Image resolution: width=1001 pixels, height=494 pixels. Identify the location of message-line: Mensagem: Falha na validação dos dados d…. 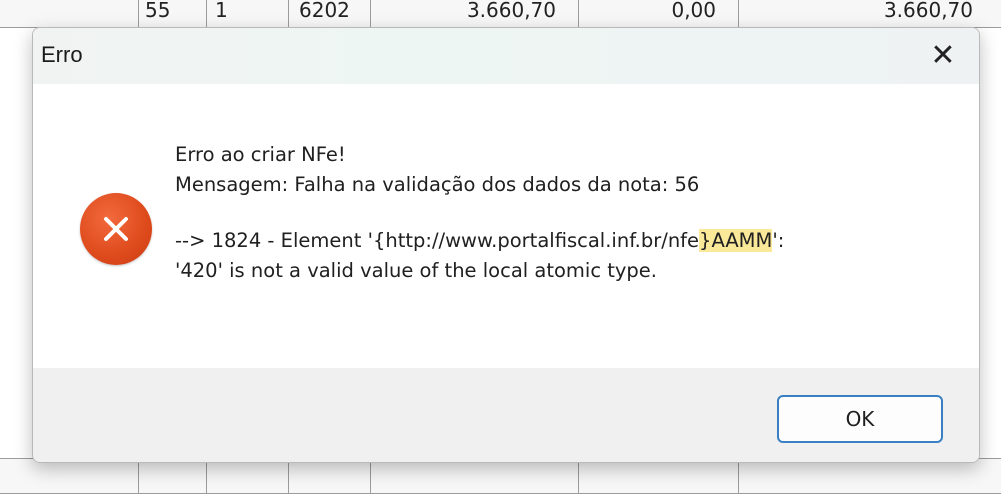
(437, 184).